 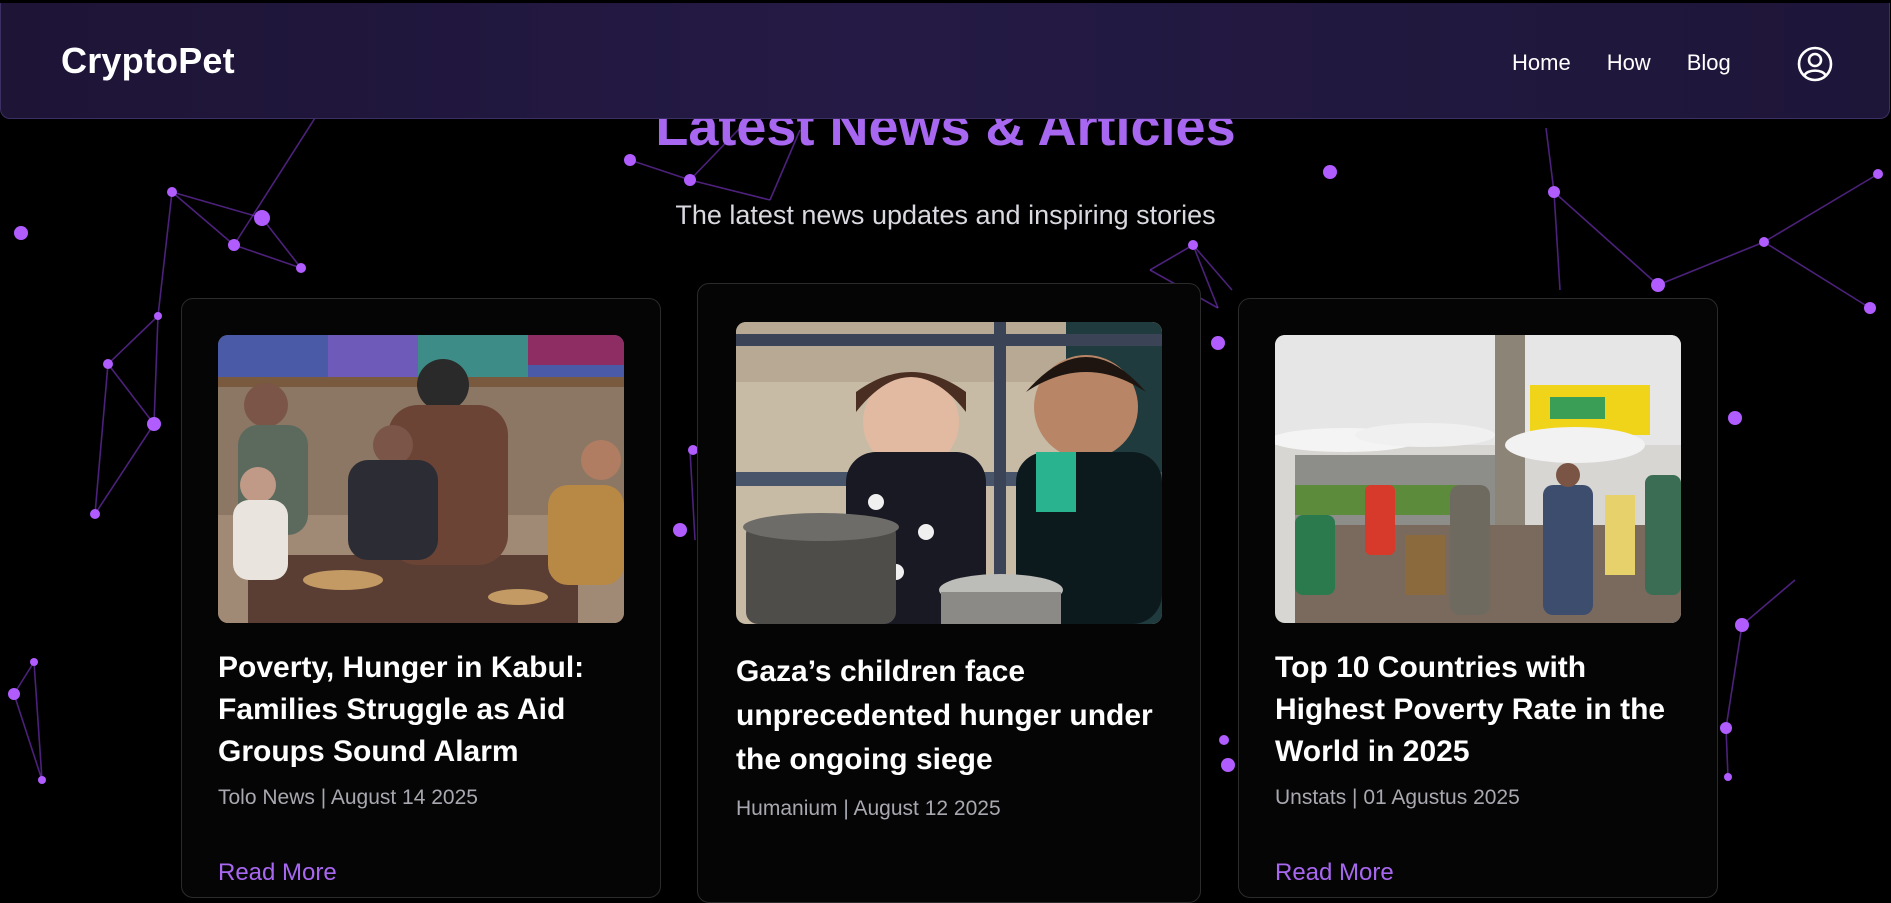 I want to click on street-market-photo, so click(x=1478, y=479).